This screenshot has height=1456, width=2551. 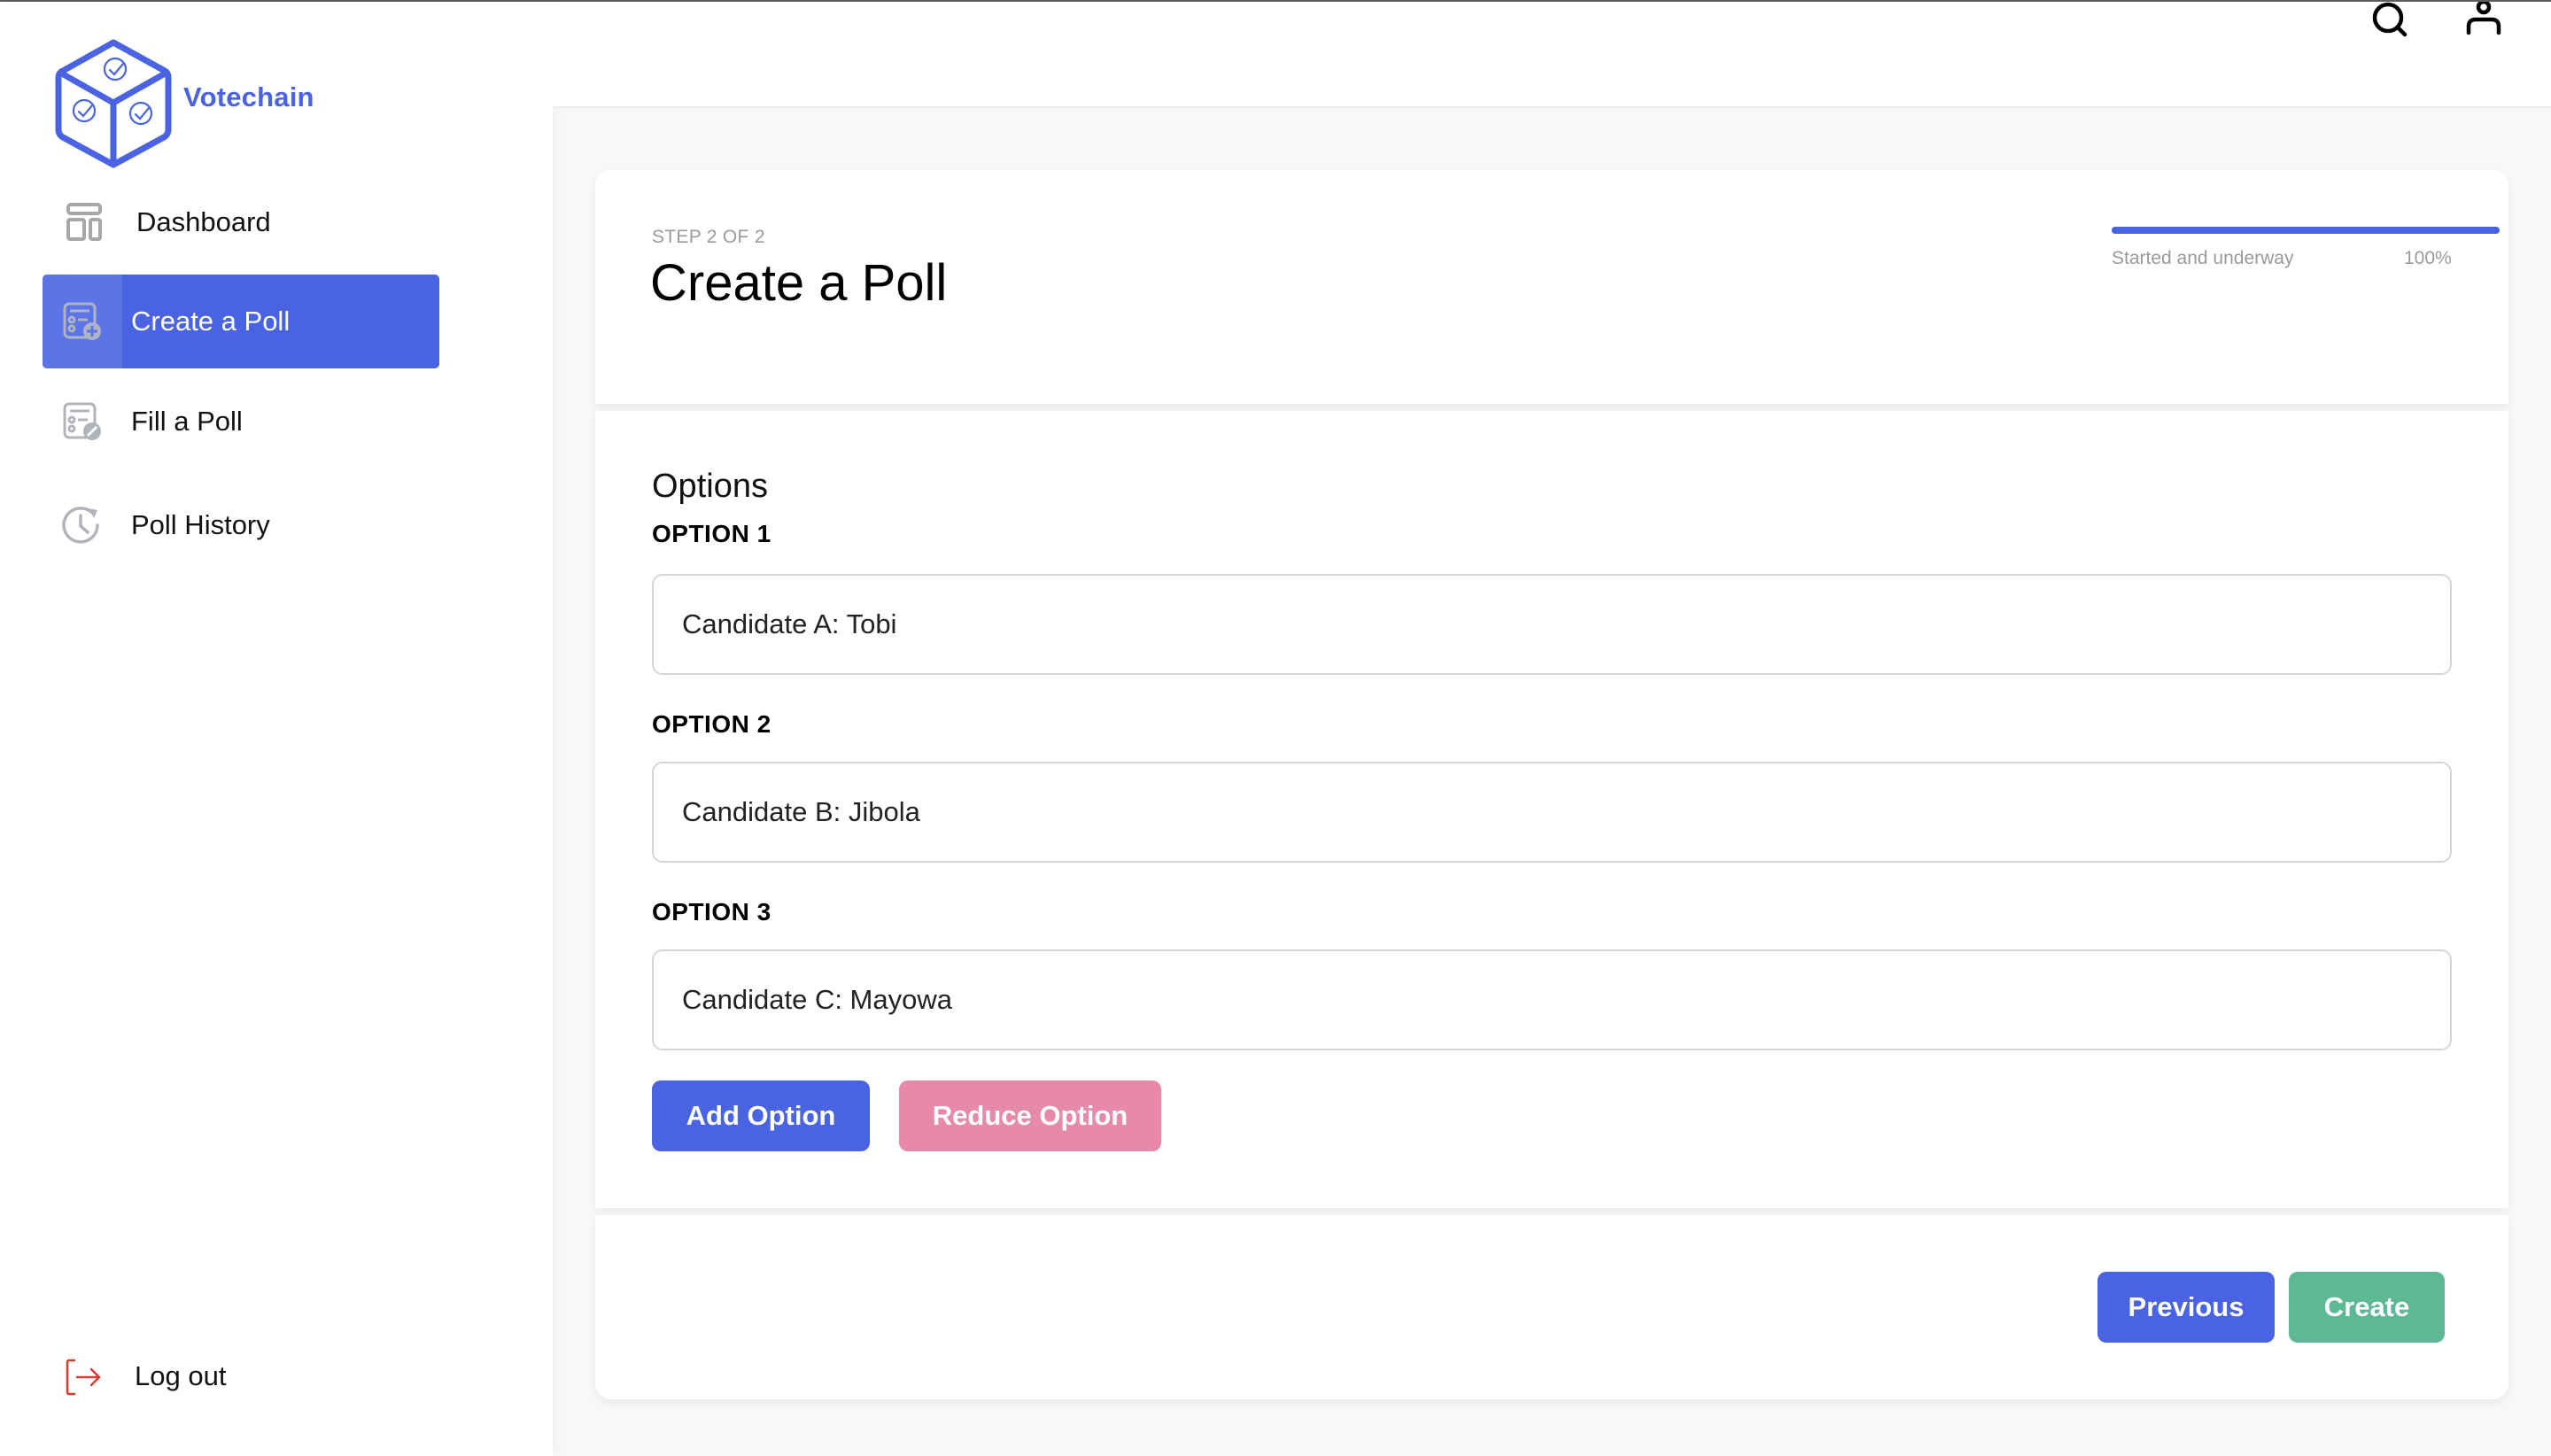 I want to click on fill-poll-icon, so click(x=82, y=421).